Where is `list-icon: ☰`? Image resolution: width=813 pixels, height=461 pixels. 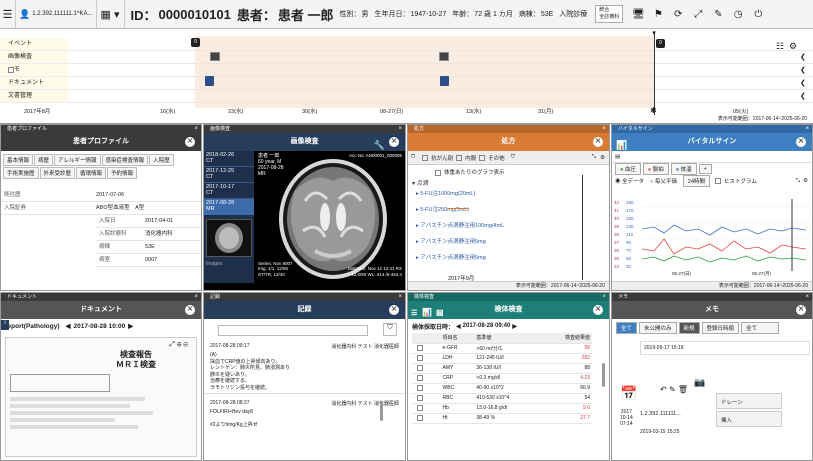 list-icon: ☰ is located at coordinates (414, 314).